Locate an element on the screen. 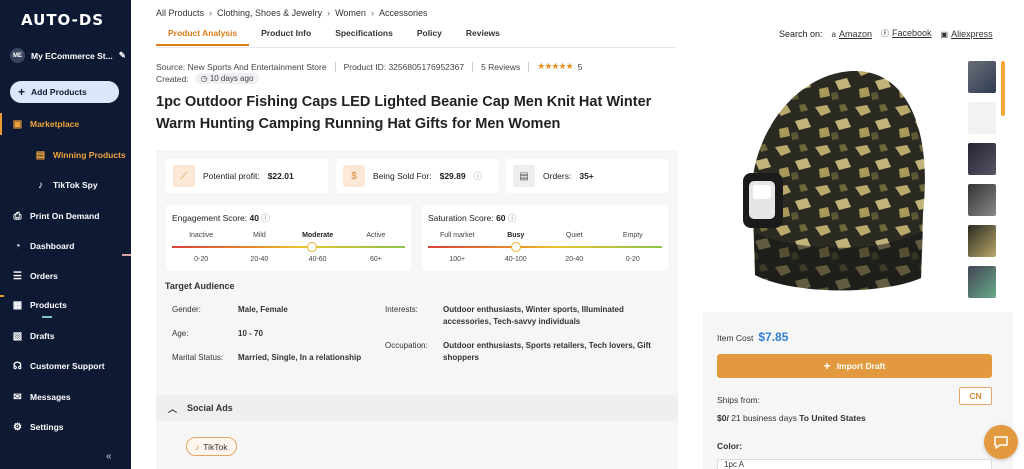 The width and height of the screenshot is (1024, 469). engagement-levels: Inactive Mild Moderate Active is located at coordinates (288, 235).